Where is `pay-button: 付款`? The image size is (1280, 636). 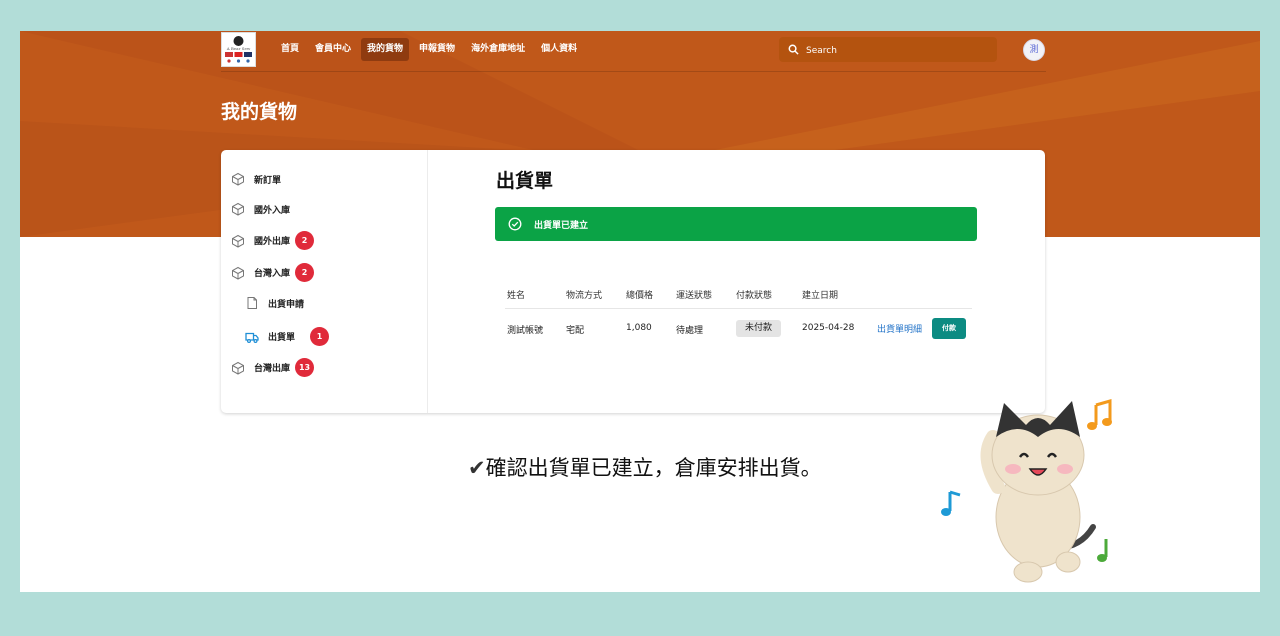 pay-button: 付款 is located at coordinates (949, 328).